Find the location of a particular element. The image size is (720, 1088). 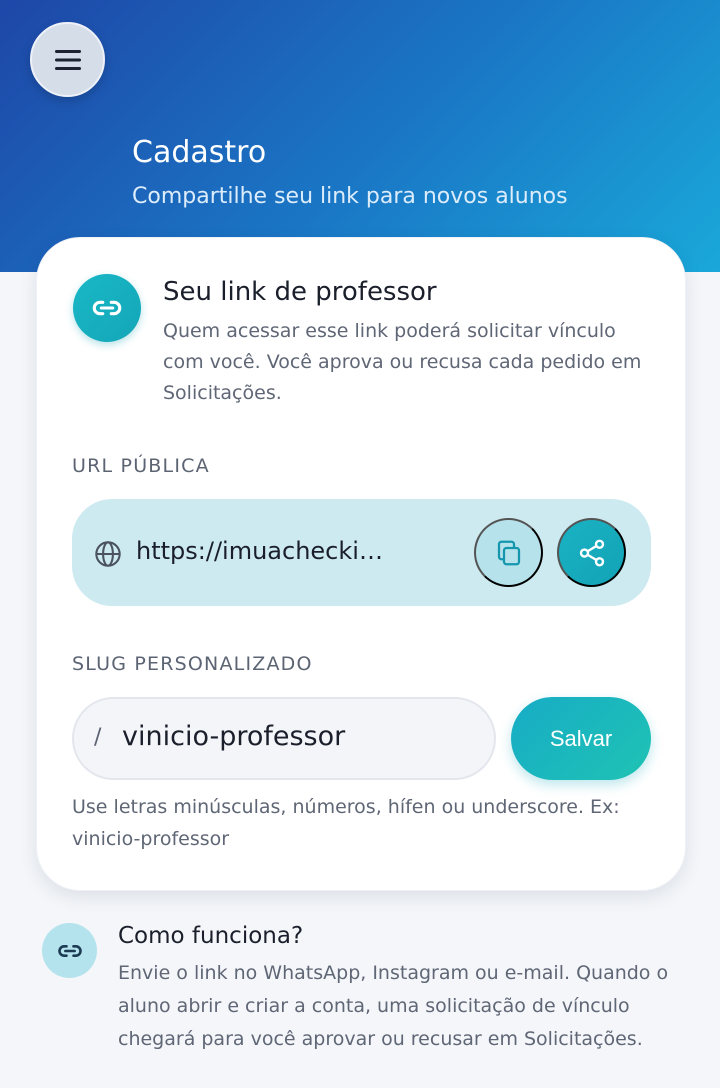

copy-icon is located at coordinates (508, 552).